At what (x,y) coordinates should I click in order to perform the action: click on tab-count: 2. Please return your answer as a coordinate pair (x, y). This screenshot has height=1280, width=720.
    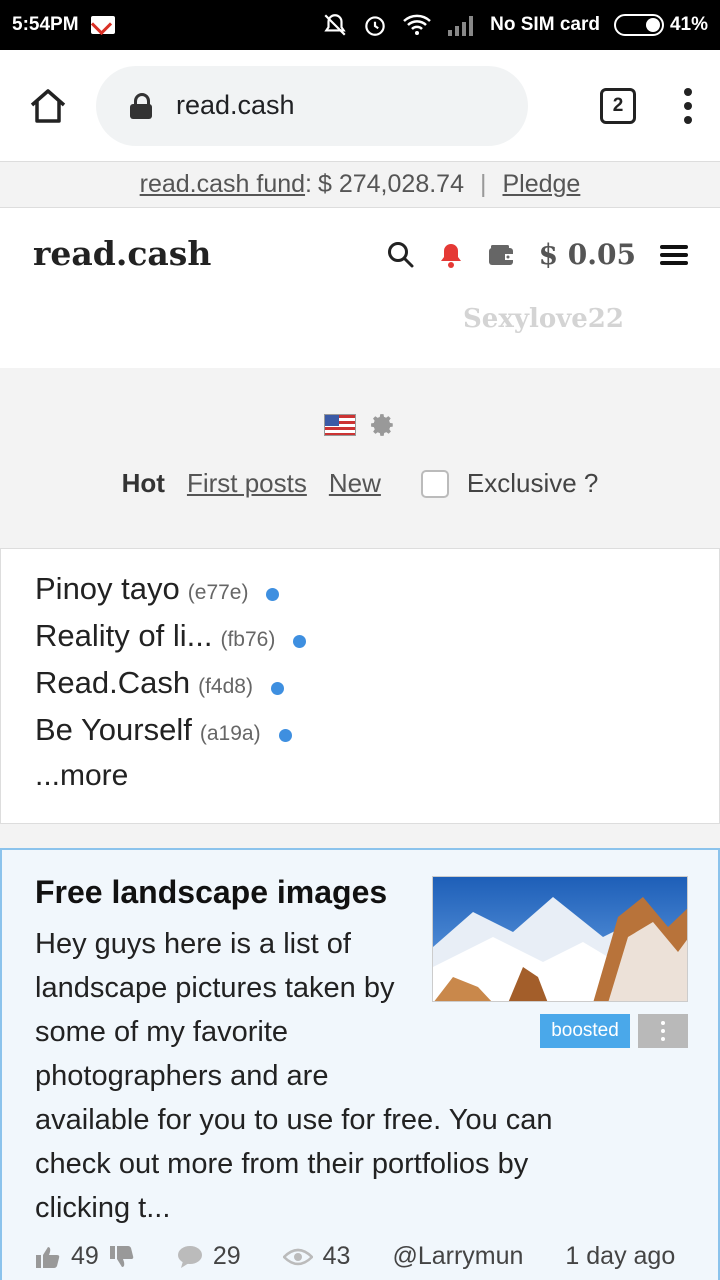
    Looking at the image, I should click on (618, 105).